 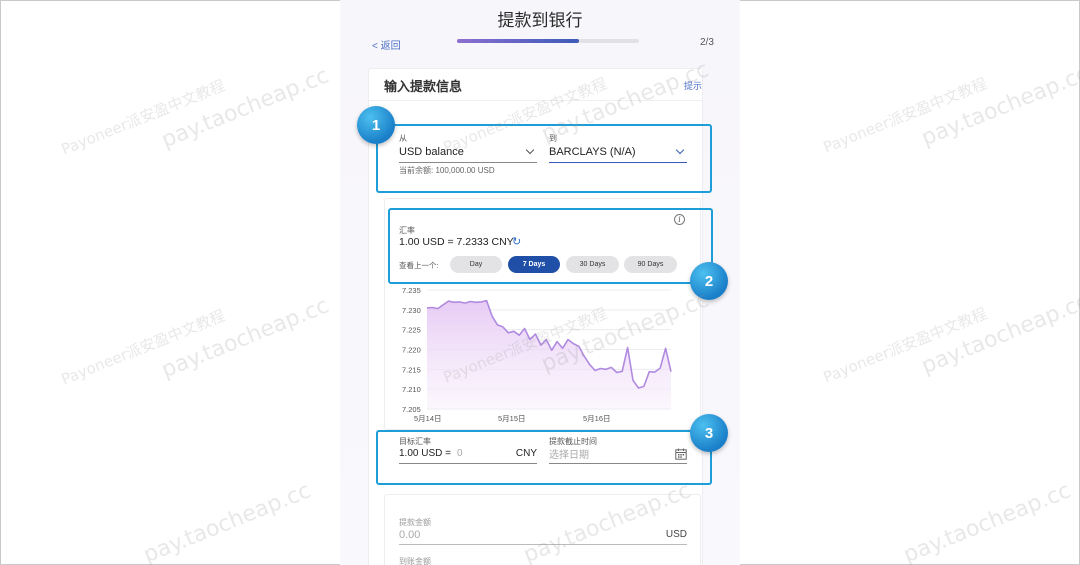 What do you see at coordinates (411, 290) in the screenshot?
I see `y-tick-label: 7.235` at bounding box center [411, 290].